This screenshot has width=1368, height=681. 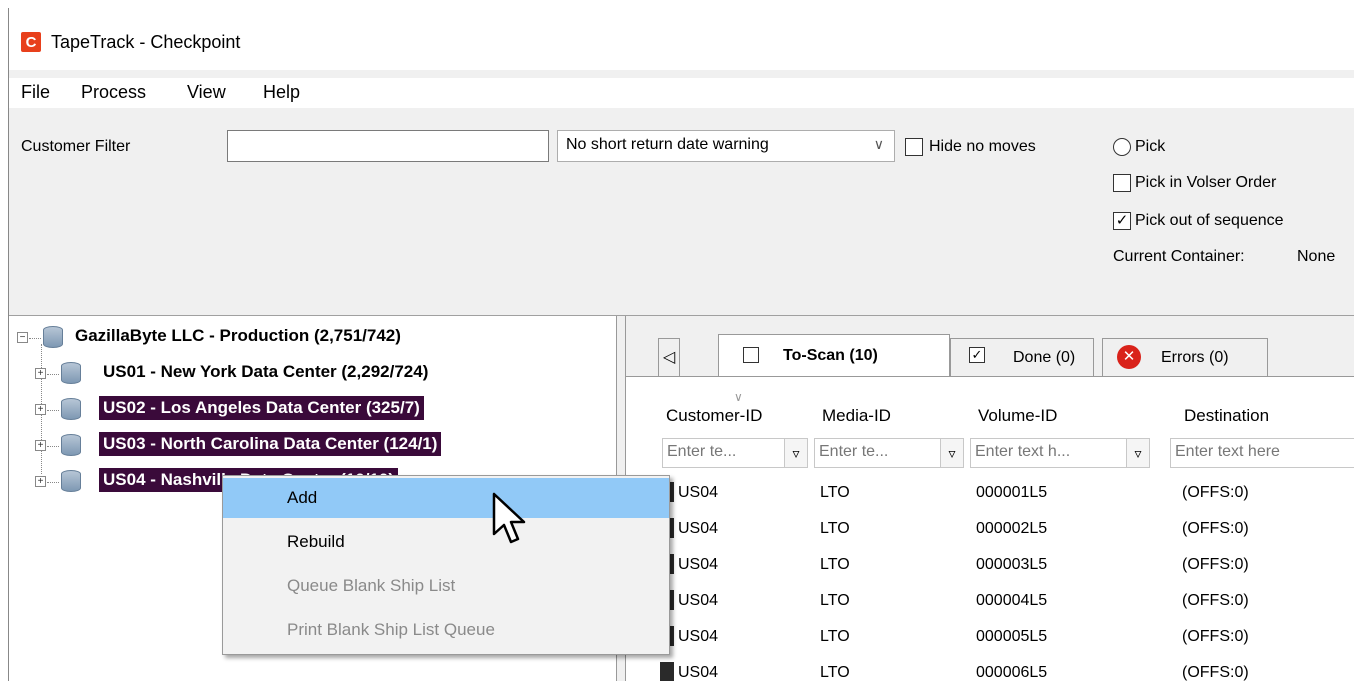 I want to click on title-bar: C TapeTrack - Checkpoint, so click(x=681, y=39).